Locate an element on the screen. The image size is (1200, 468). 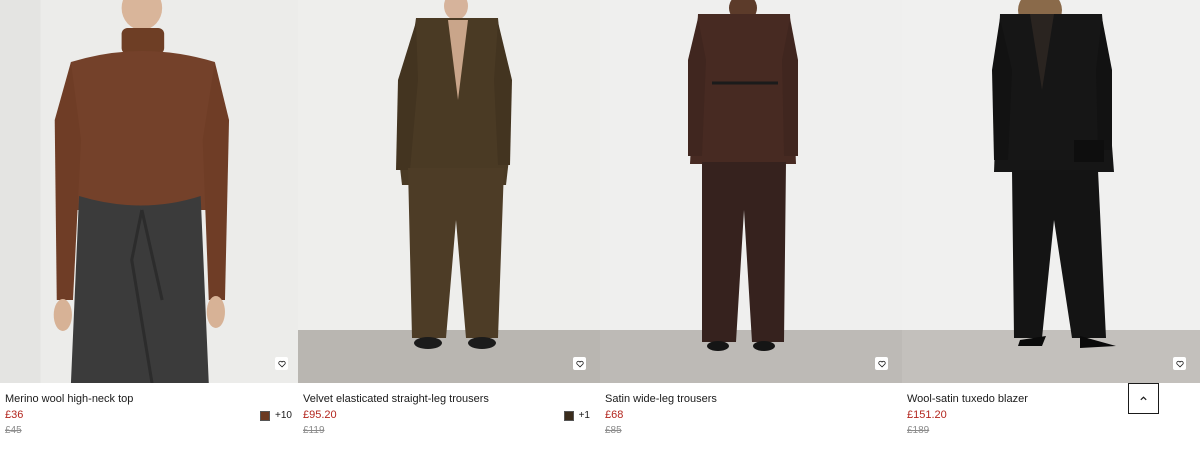
sale-price: £68 is located at coordinates (614, 415).